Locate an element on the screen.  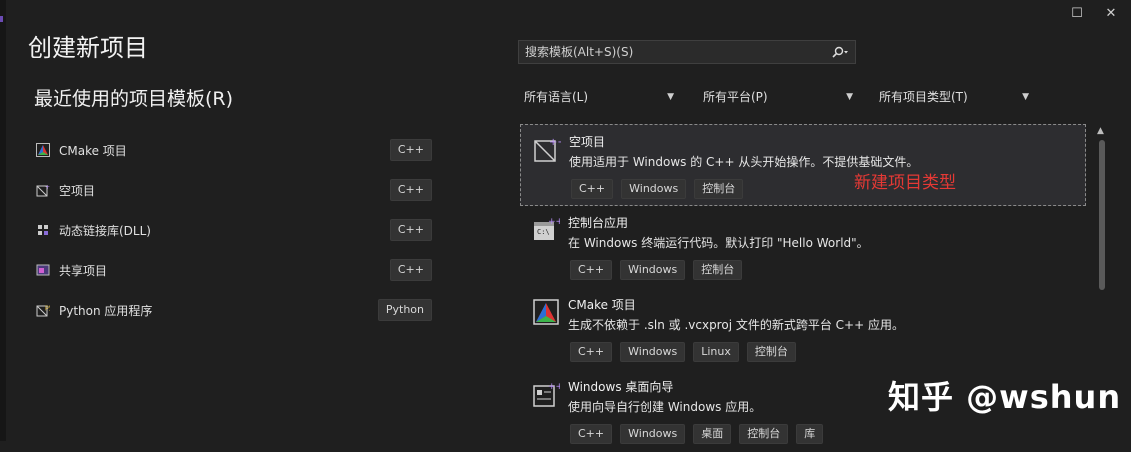
console-app-icon: C:\ ++ is located at coordinates (547, 230).